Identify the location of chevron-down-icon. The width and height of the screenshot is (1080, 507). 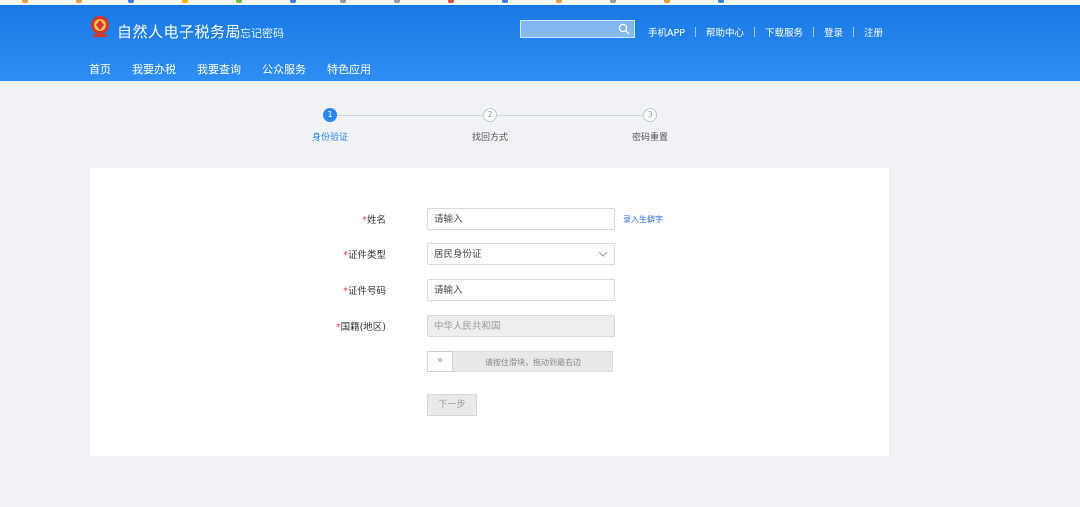
(603, 254).